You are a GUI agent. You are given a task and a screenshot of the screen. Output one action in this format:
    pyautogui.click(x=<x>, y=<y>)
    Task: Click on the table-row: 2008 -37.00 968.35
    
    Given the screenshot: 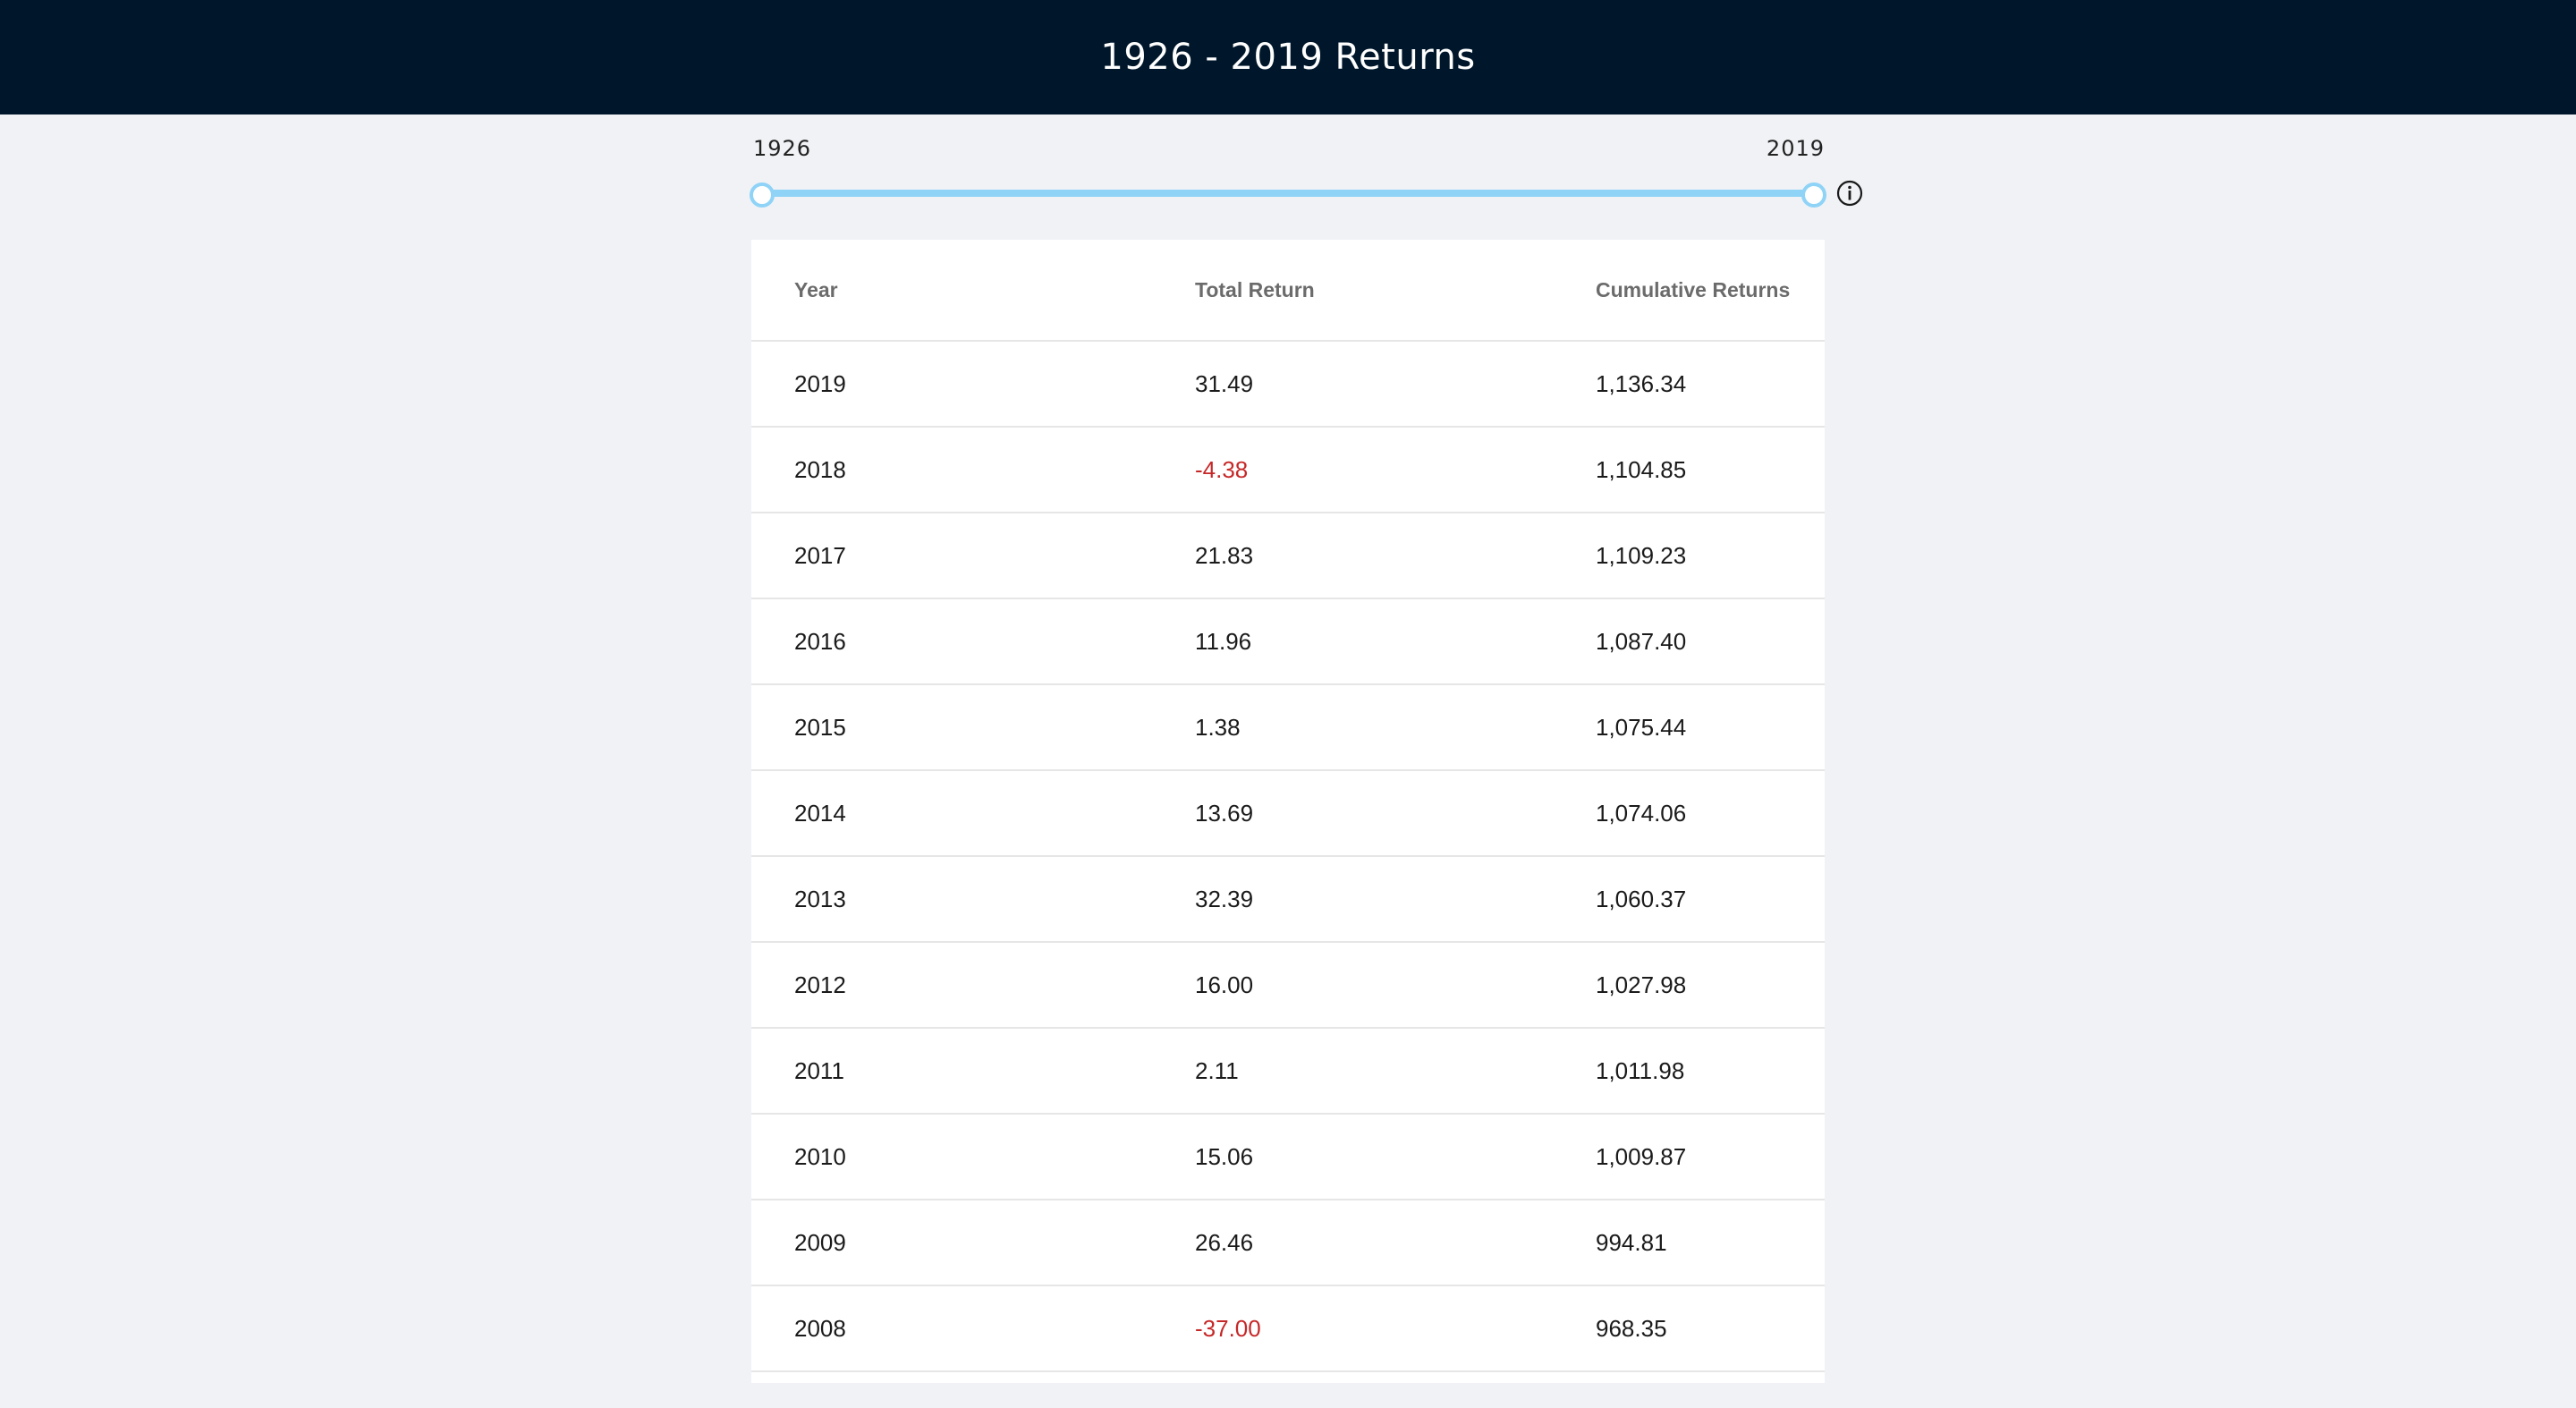 What is the action you would take?
    pyautogui.click(x=1288, y=1328)
    